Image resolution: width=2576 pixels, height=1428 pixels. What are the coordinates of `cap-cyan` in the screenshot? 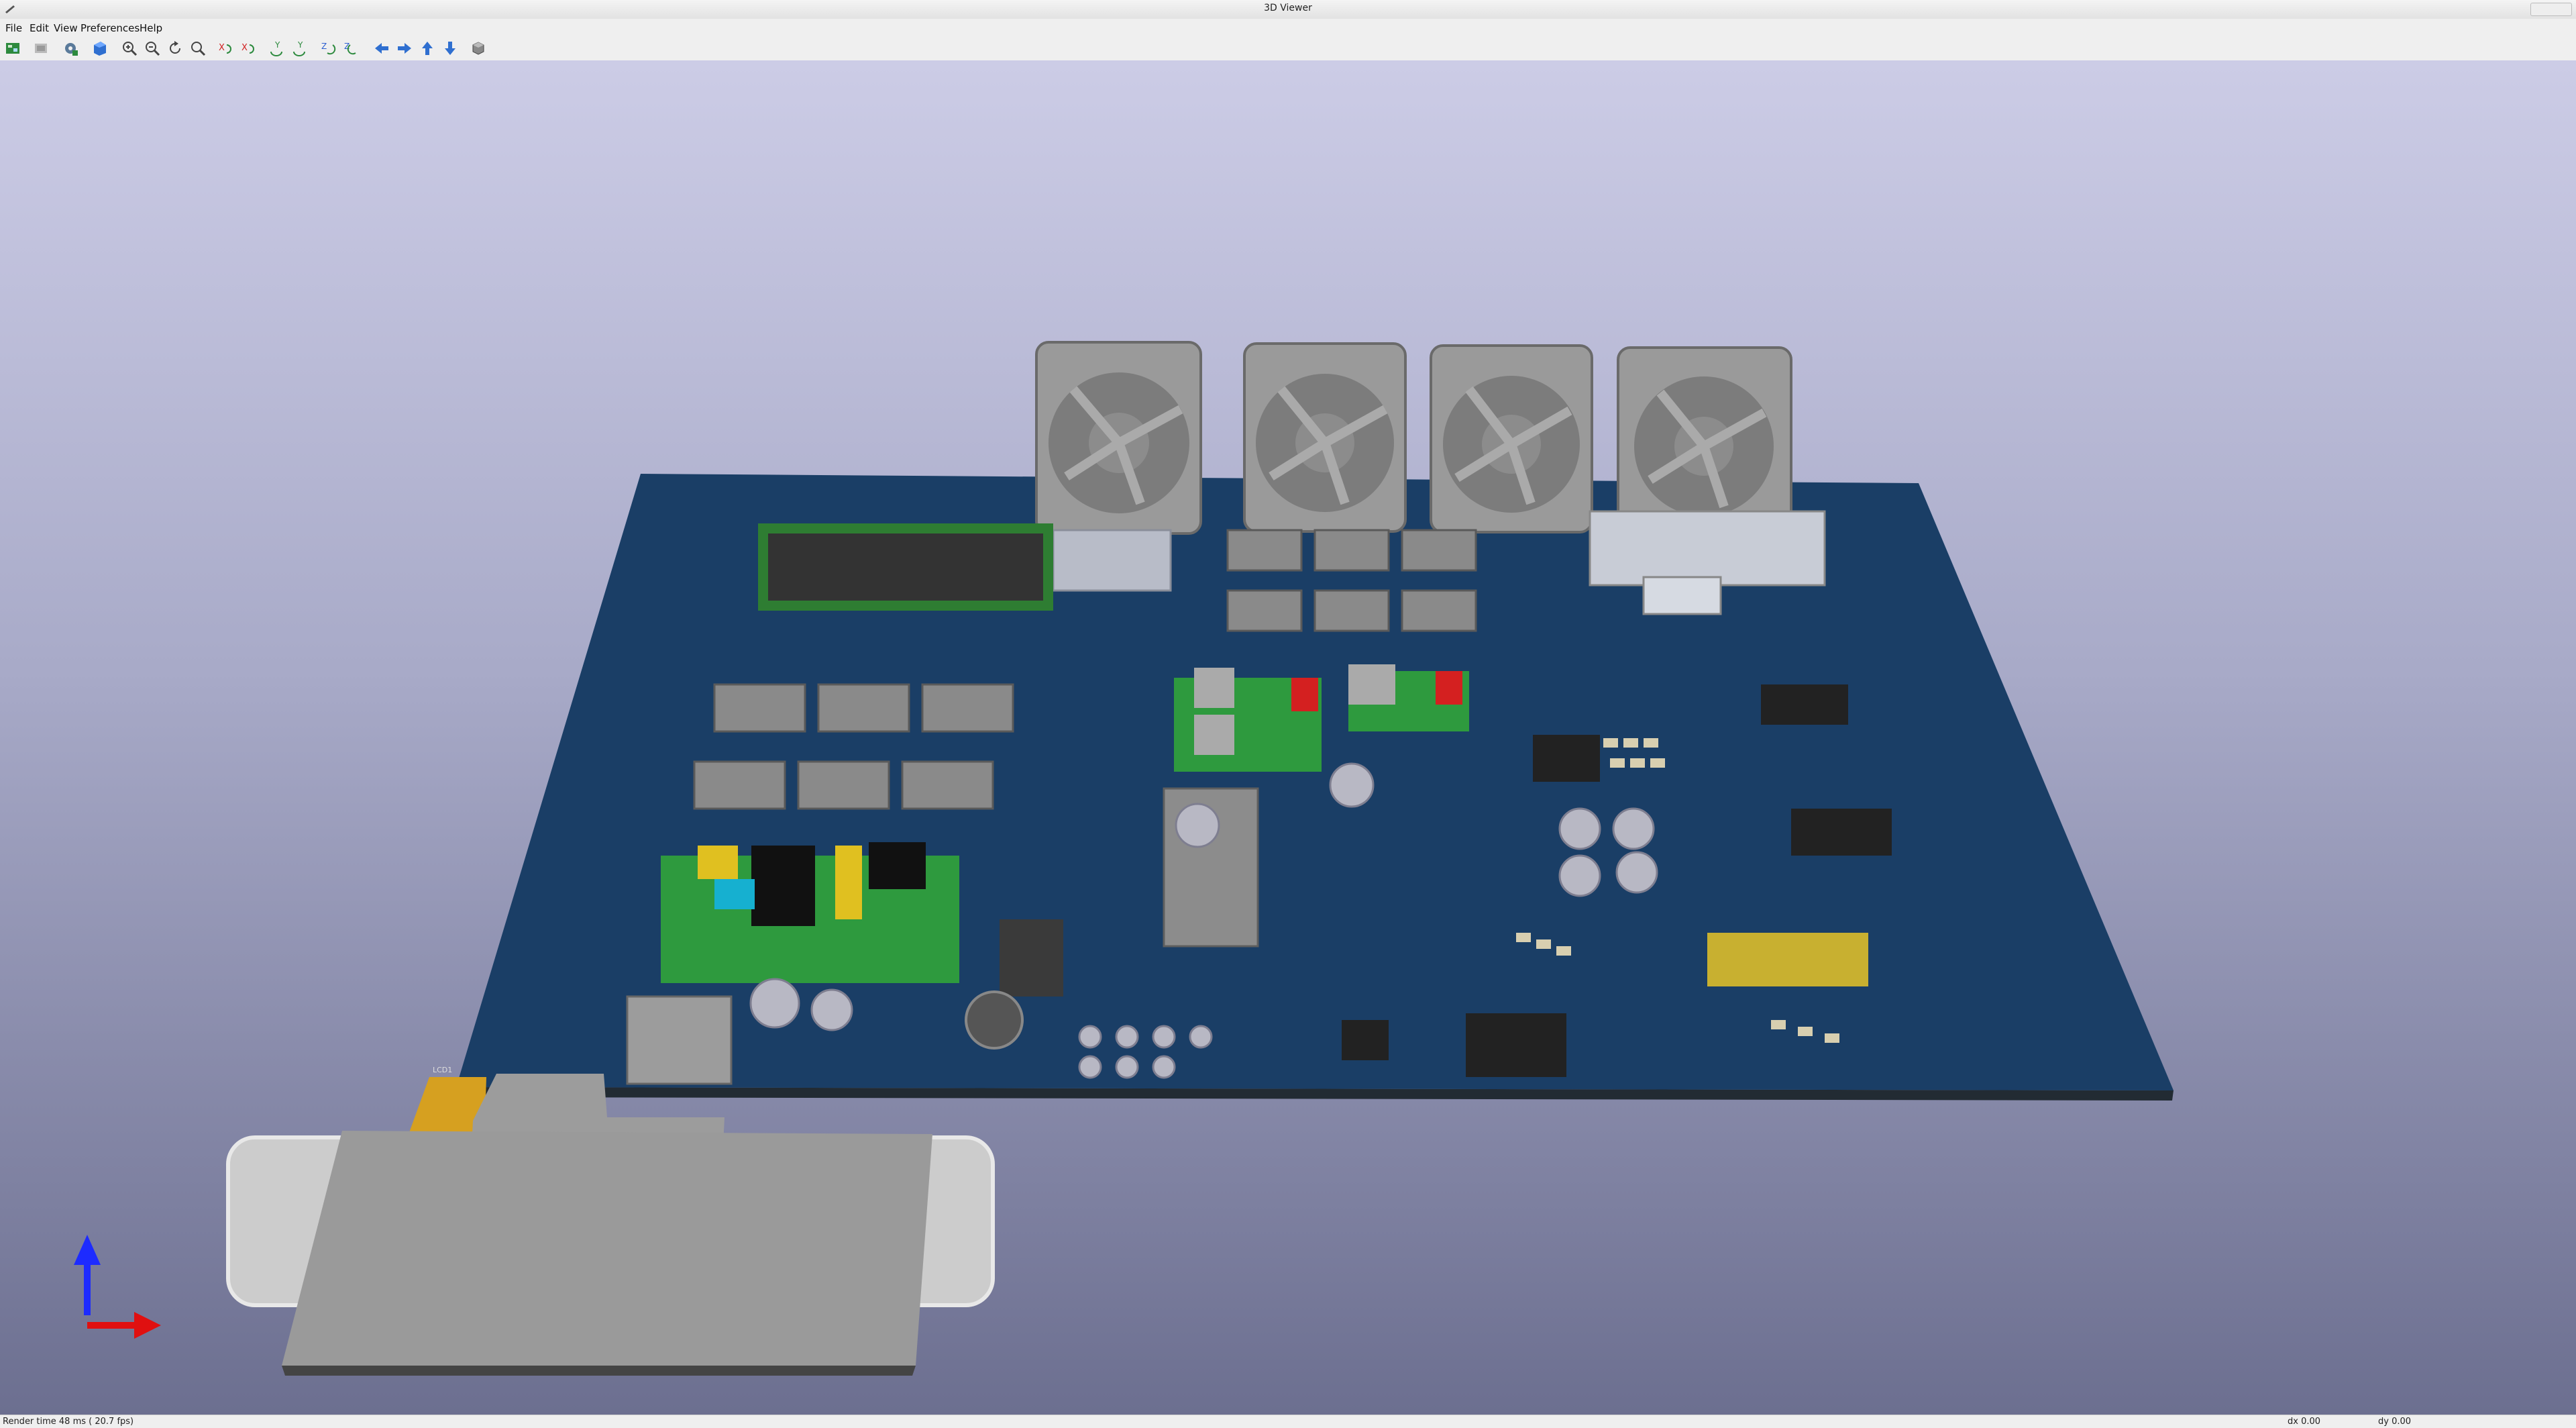 It's located at (734, 894).